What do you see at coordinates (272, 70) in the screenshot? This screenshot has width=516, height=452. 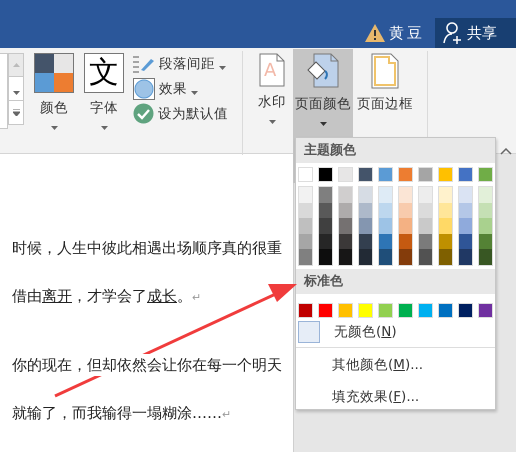 I see `watermark-icon: A` at bounding box center [272, 70].